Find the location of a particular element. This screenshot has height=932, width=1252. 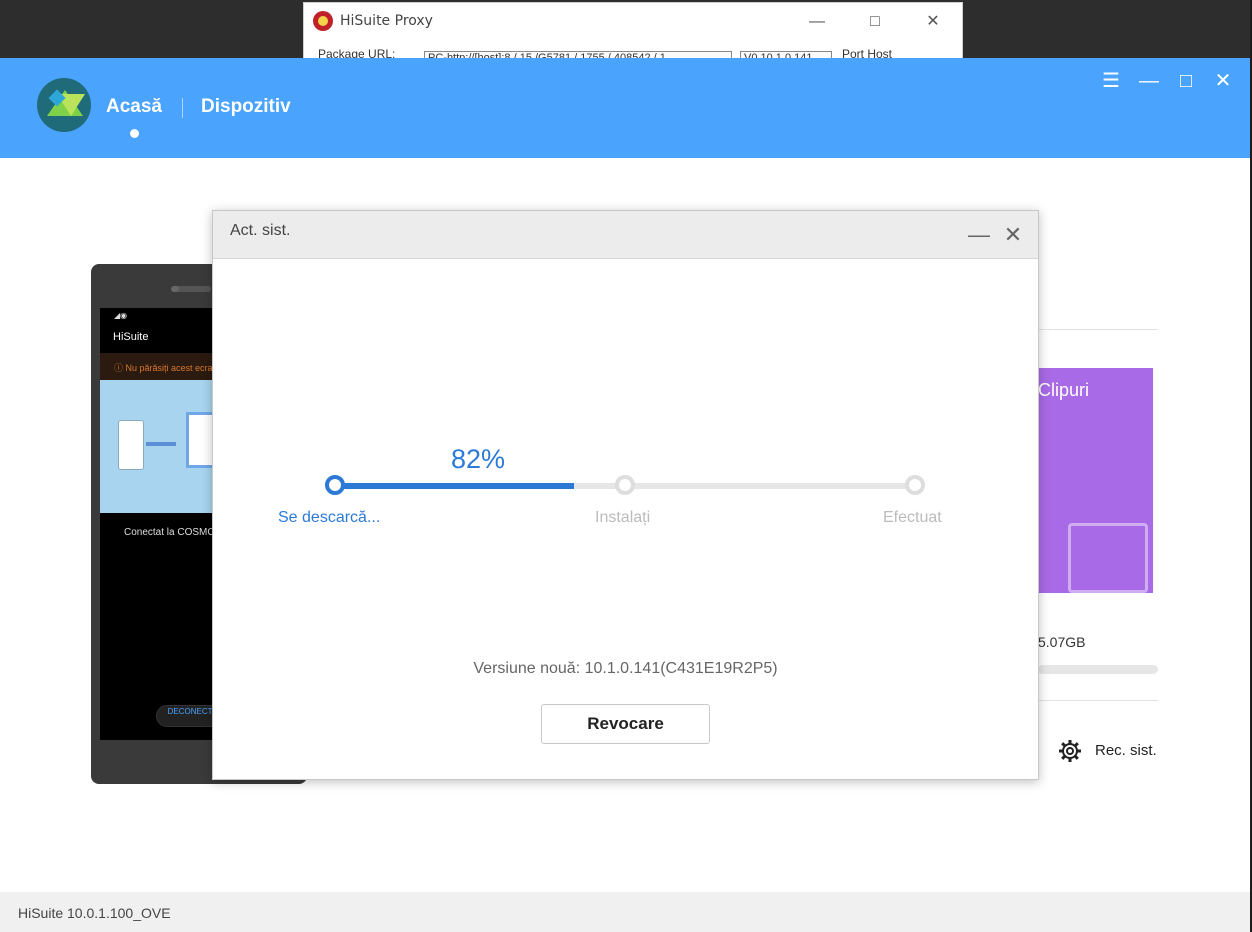

hisuite-logo is located at coordinates (64, 105).